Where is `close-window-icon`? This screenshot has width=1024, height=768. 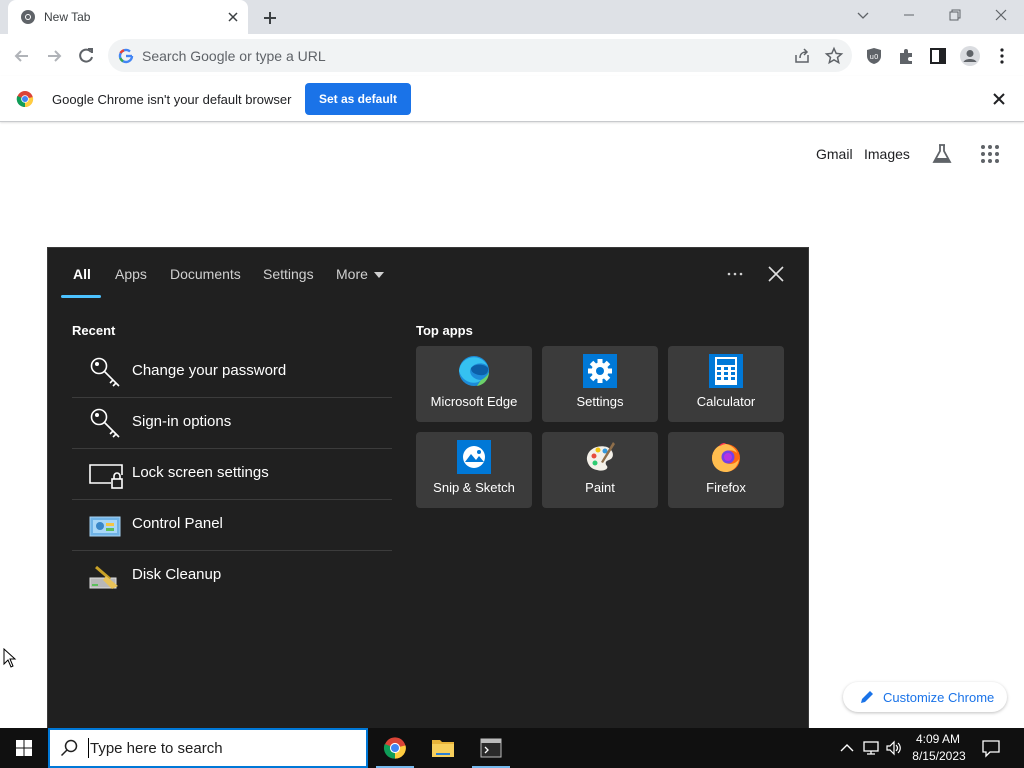
close-window-icon is located at coordinates (1001, 15).